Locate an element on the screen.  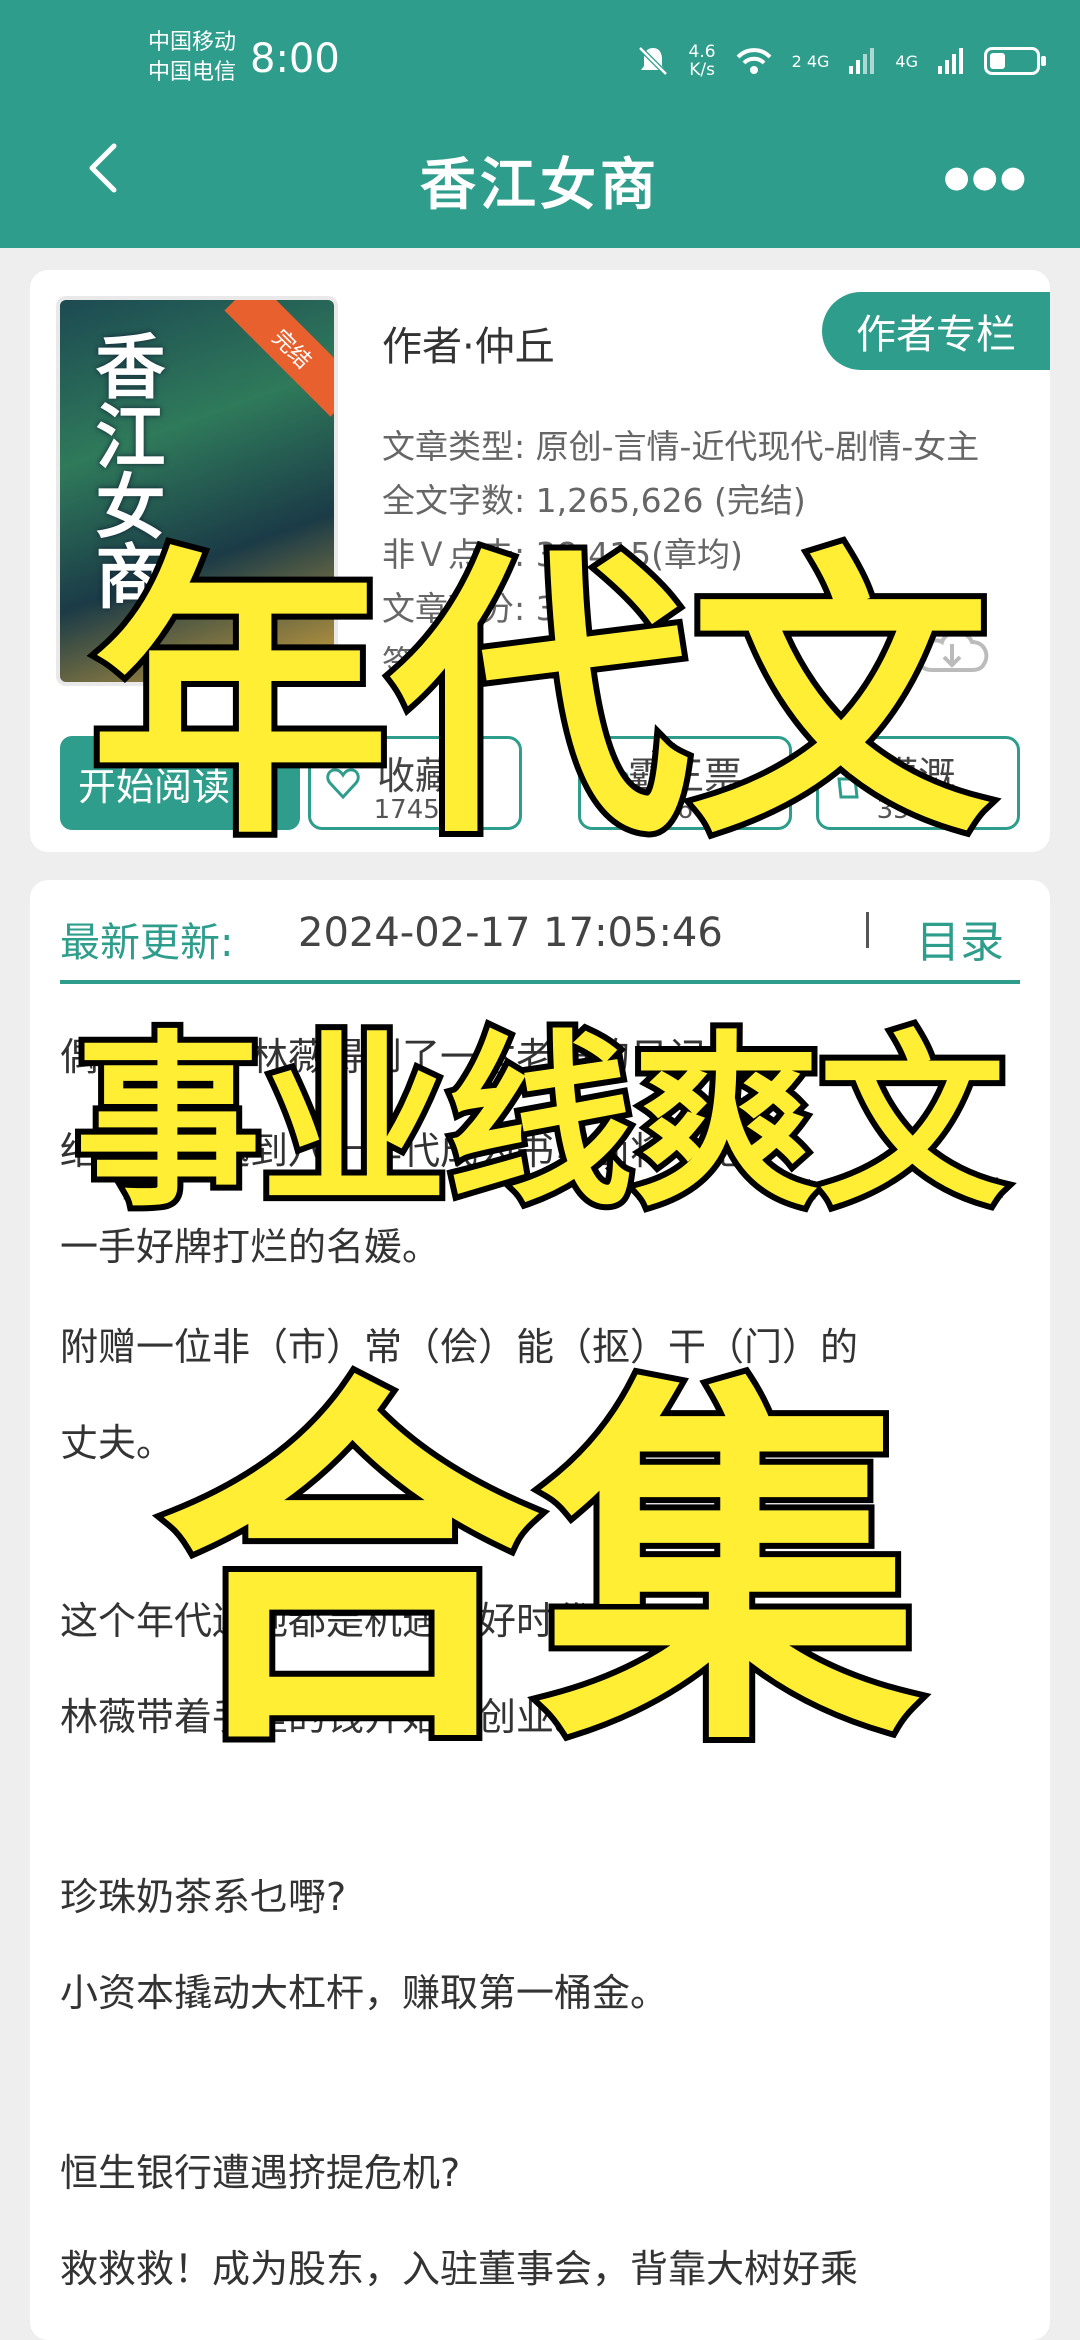
page-title: 香江女商 is located at coordinates (540, 185).